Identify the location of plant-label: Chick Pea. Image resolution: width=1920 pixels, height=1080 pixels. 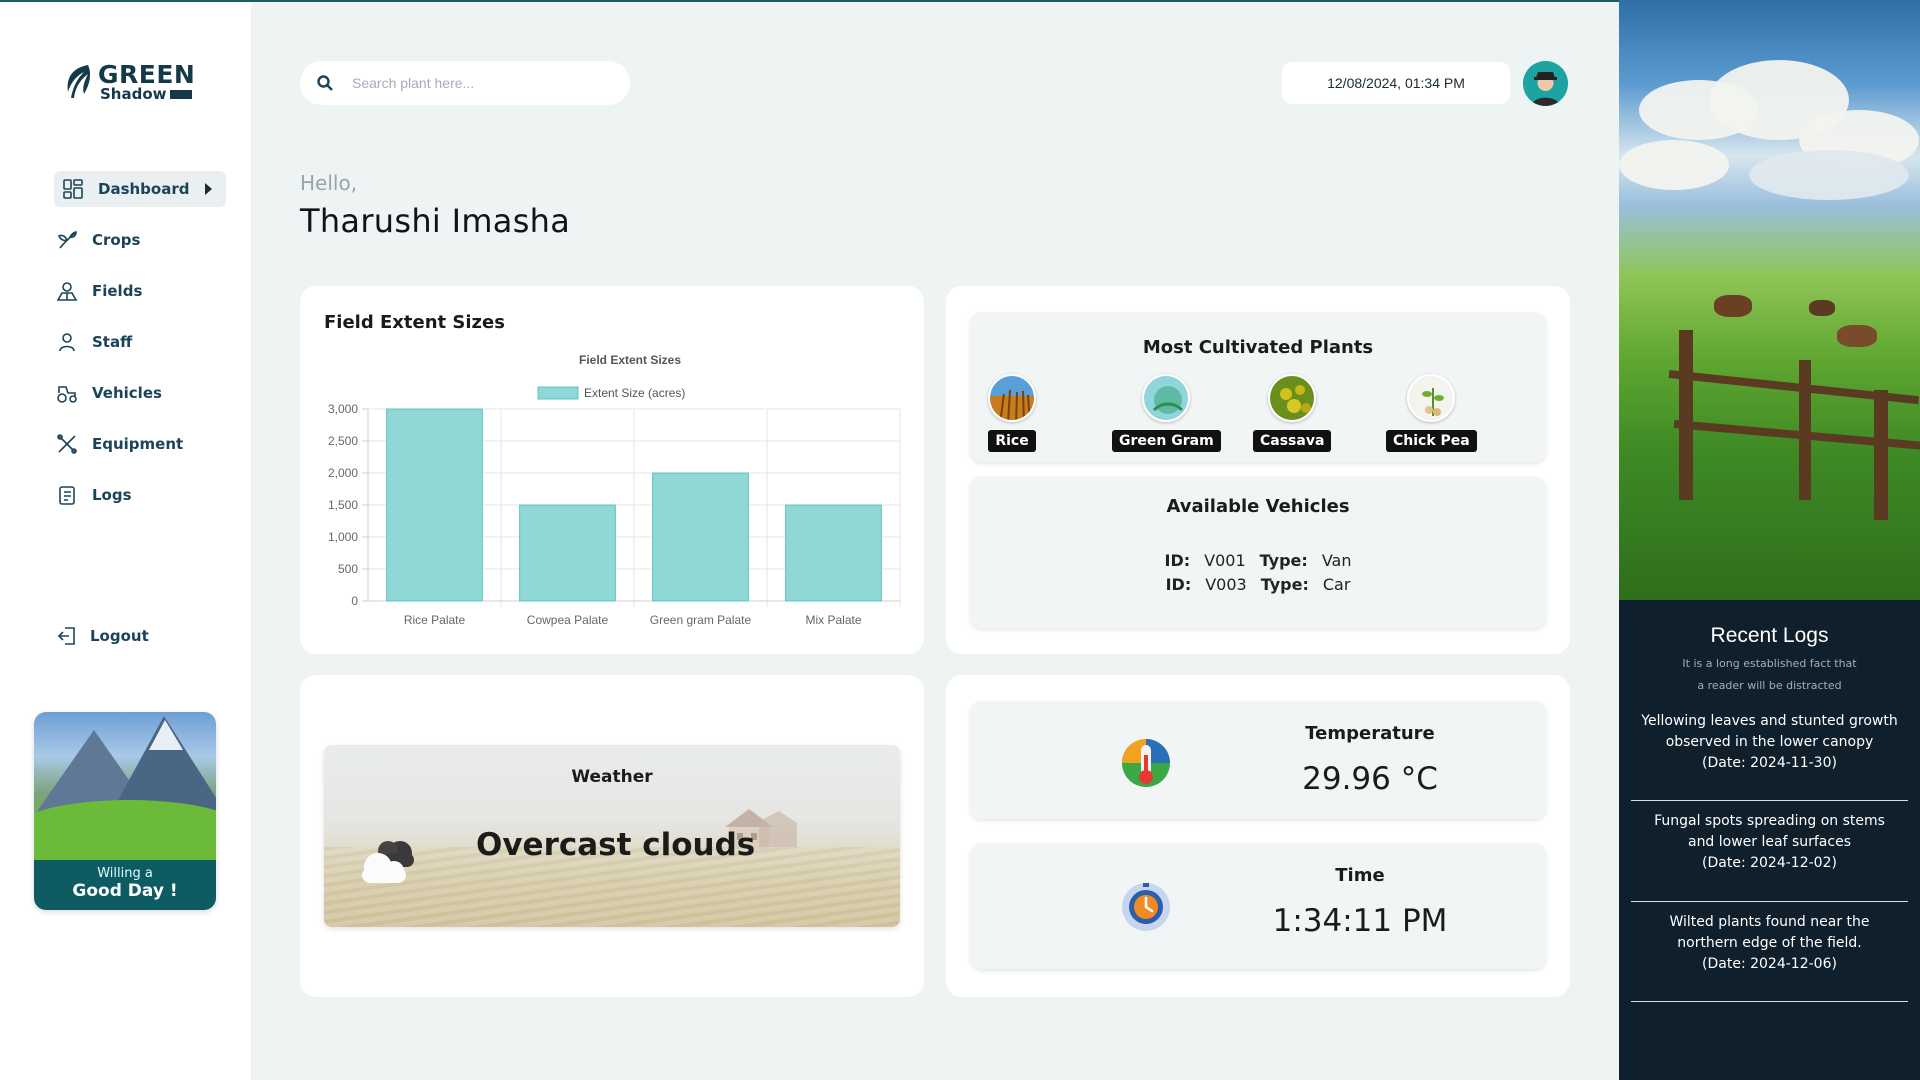
(1431, 441).